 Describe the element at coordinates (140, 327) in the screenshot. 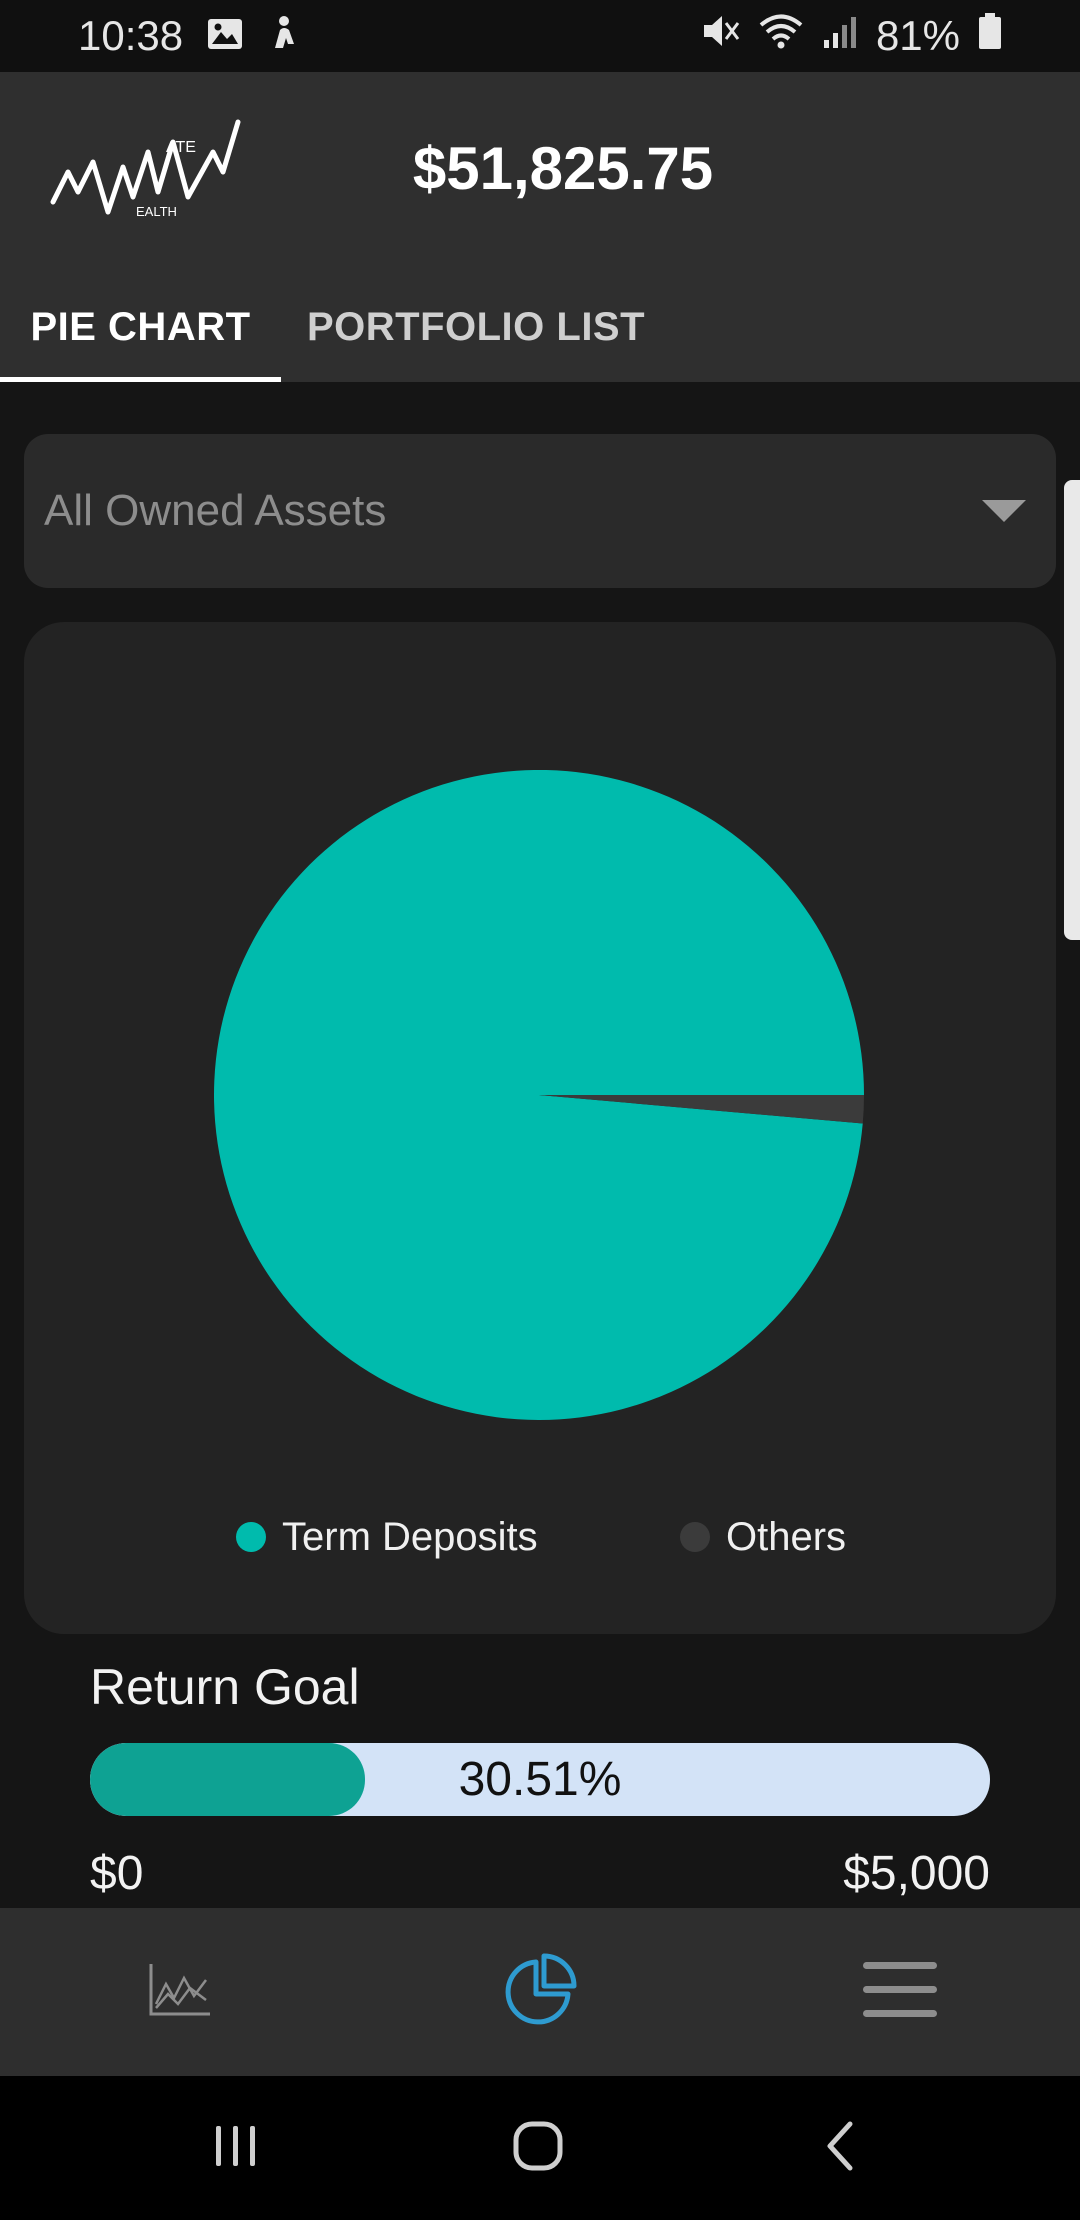

I see `tab-pie-chart: PIE CHART` at that location.